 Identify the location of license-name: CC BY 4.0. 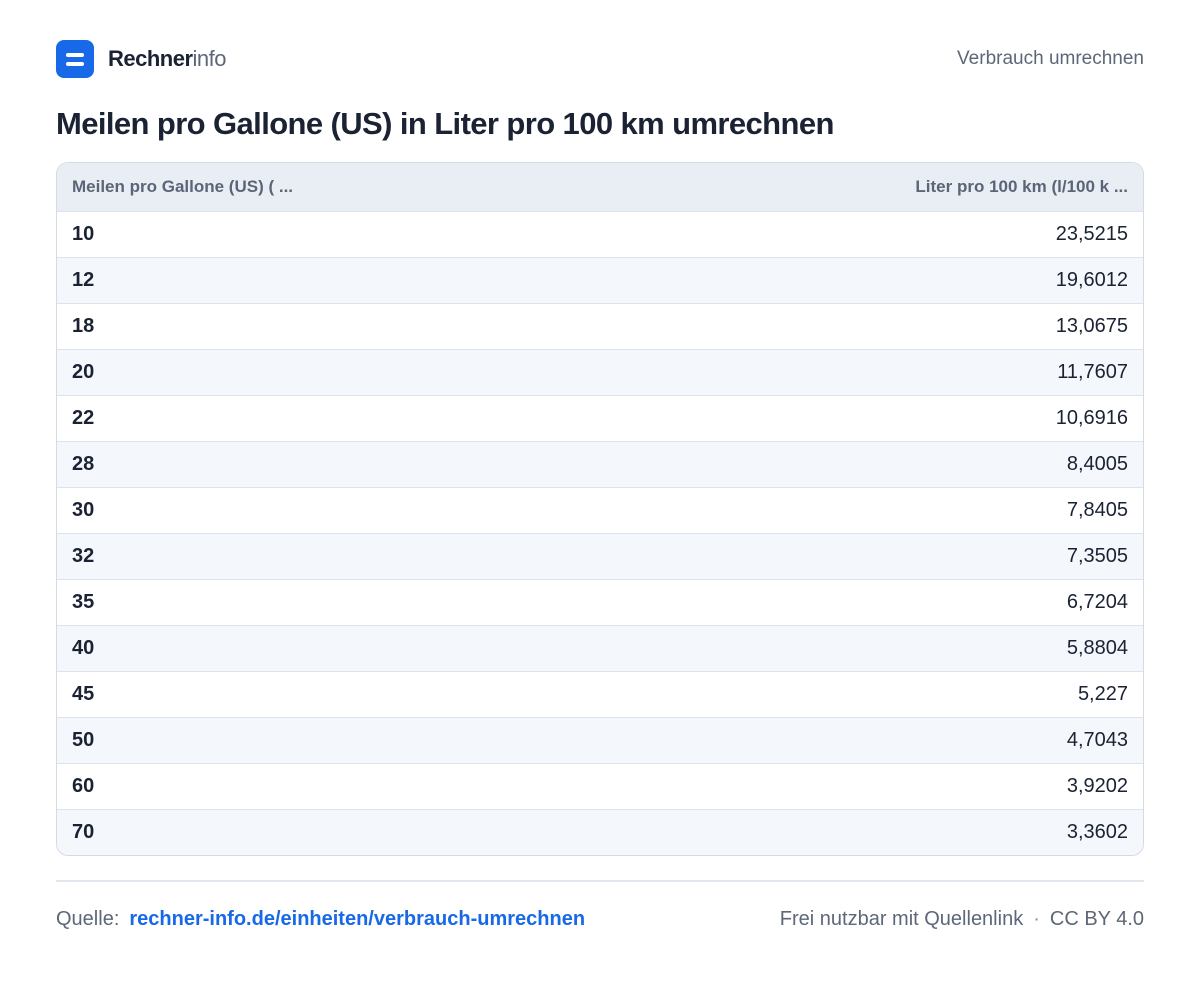
(1096, 918).